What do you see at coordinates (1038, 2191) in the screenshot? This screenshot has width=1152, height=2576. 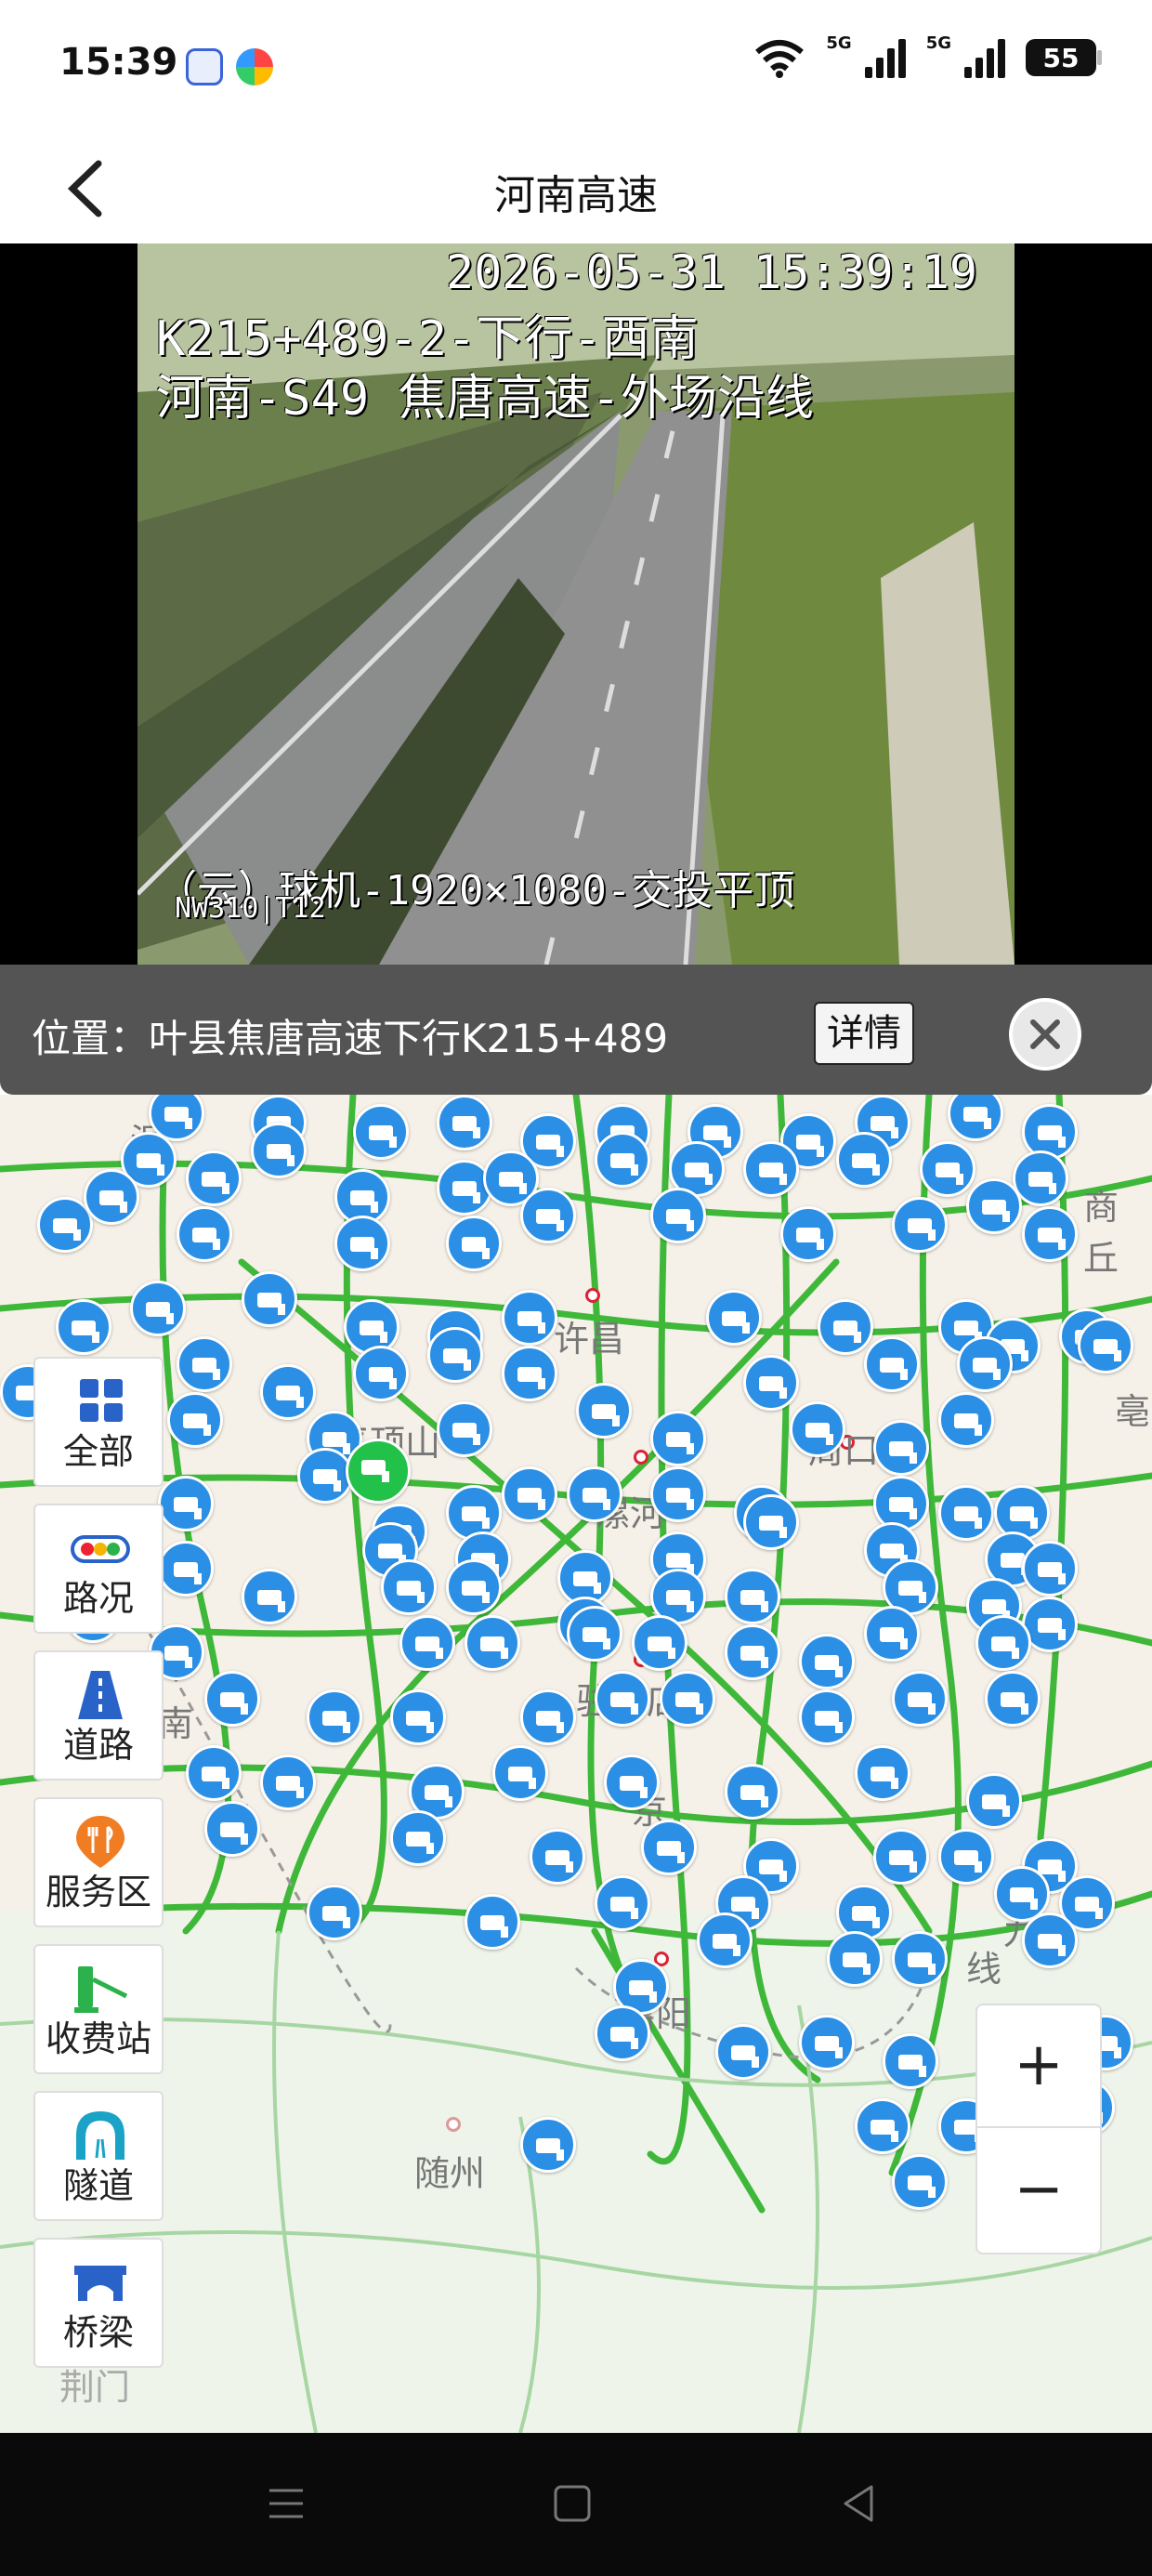 I see `zoom-out-button: −` at bounding box center [1038, 2191].